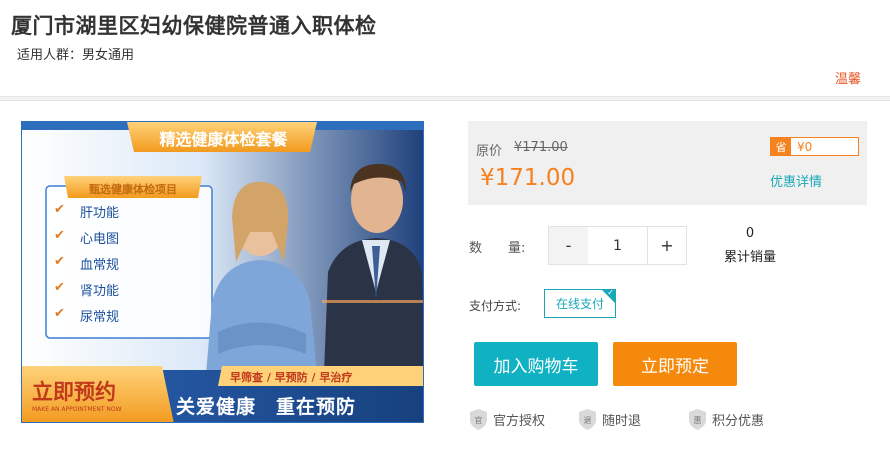 Image resolution: width=890 pixels, height=473 pixels. I want to click on decrement-button: -, so click(568, 245).